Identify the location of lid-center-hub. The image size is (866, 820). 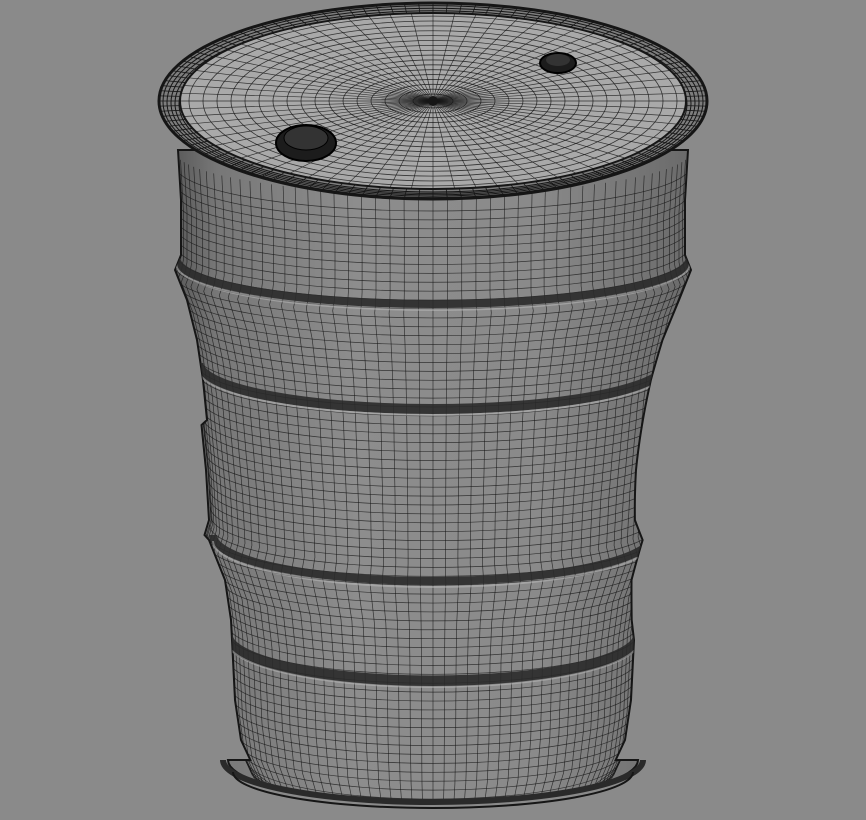
(433, 101).